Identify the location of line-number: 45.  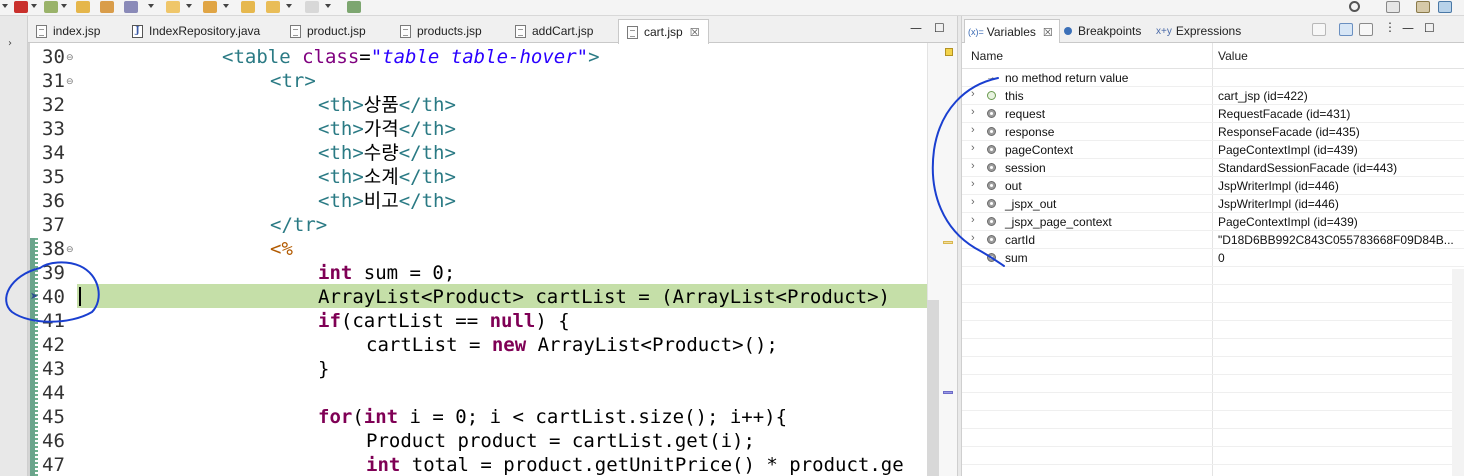
(53, 417).